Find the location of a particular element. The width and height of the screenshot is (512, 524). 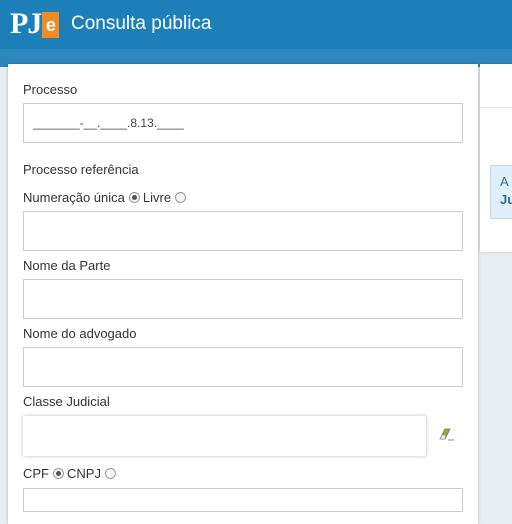

side-panel: A Ju is located at coordinates (496, 158).